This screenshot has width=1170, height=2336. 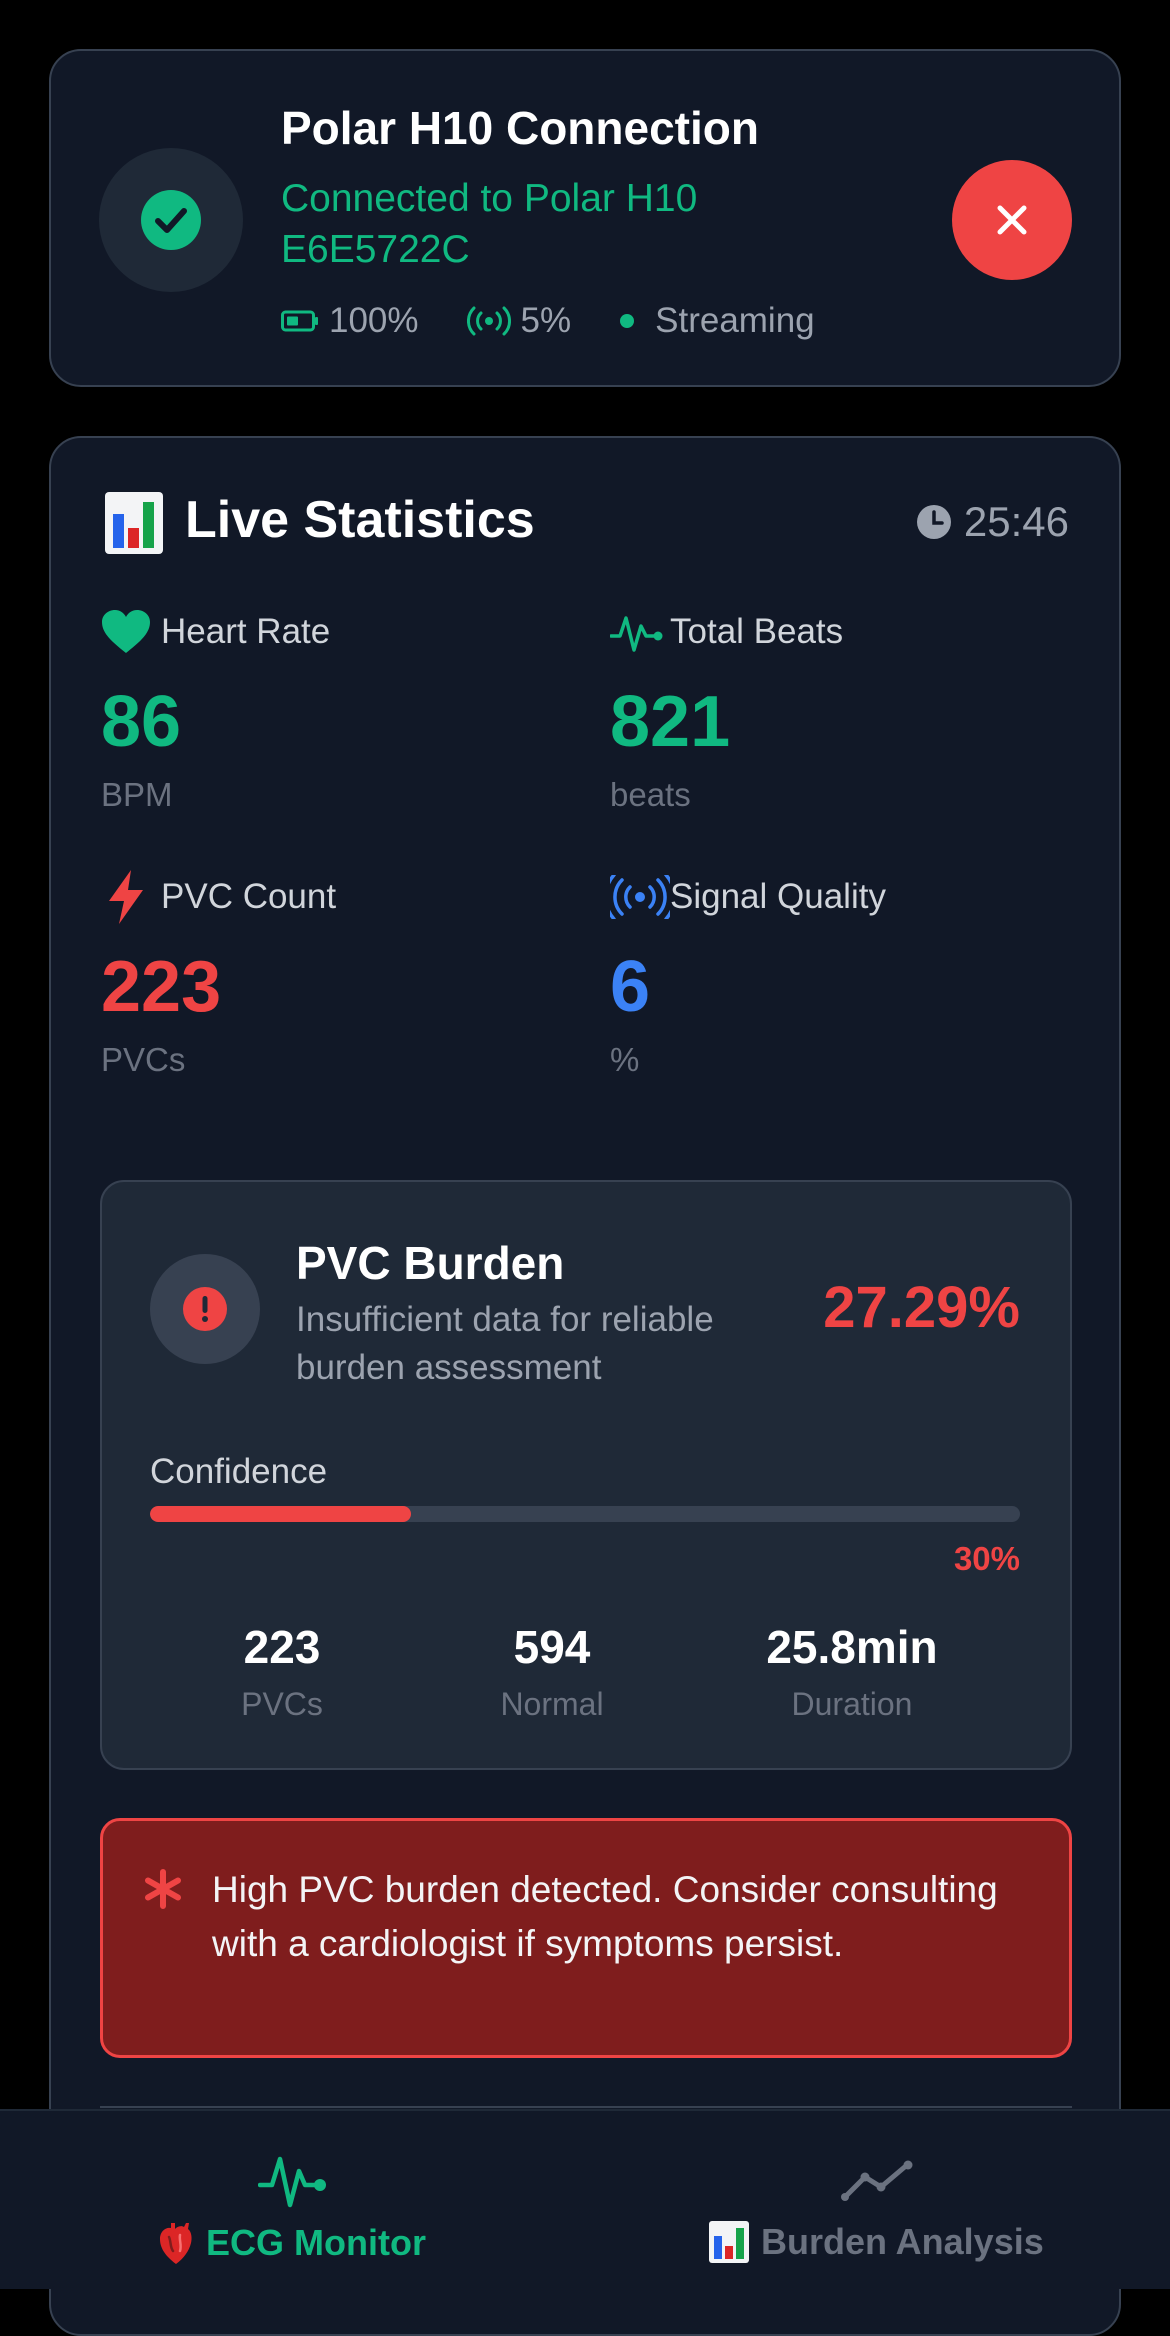 I want to click on confidence-bar, so click(x=585, y=1514).